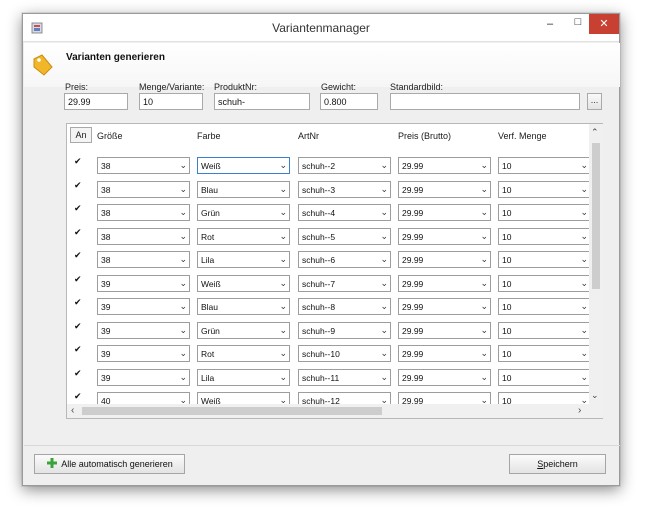  Describe the element at coordinates (52, 463) in the screenshot. I see `plus-icon` at that location.